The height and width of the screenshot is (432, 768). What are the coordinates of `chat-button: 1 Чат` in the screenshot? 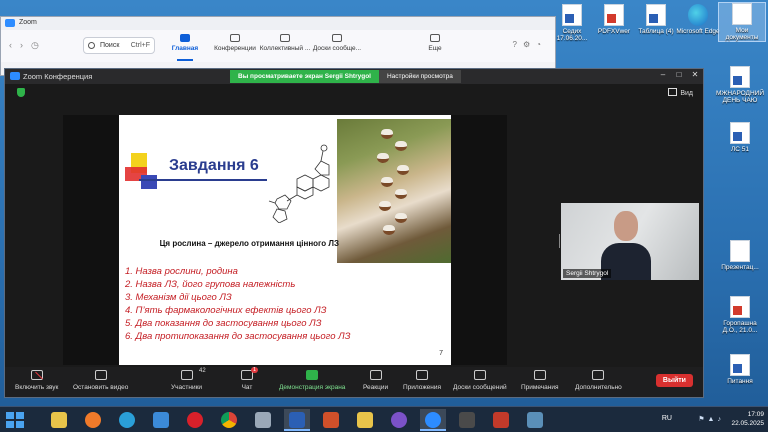 It's located at (249, 379).